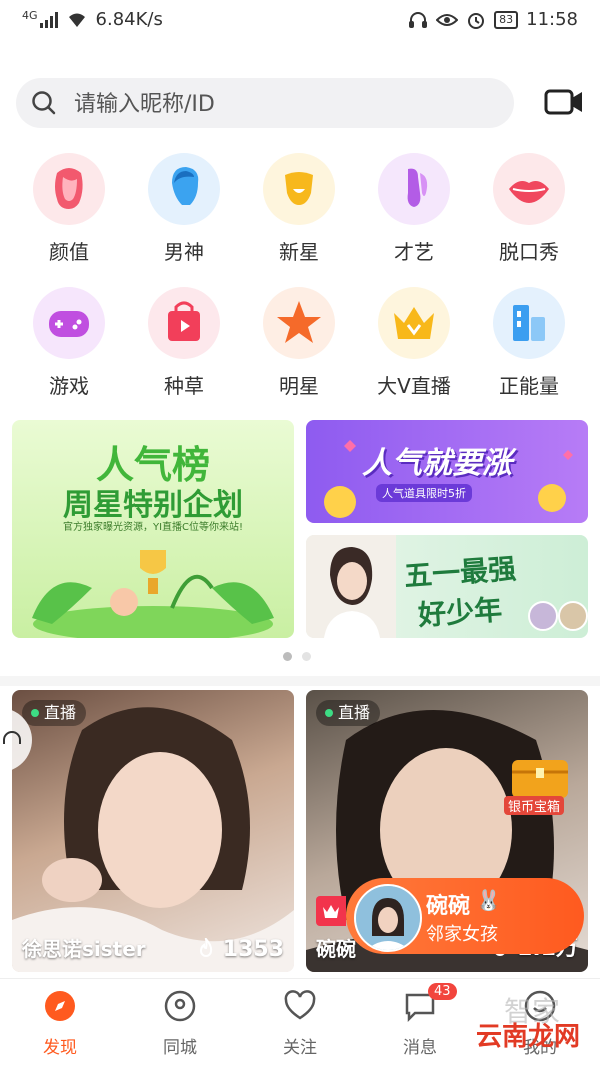  I want to click on bunny-icon: 🐰, so click(488, 900).